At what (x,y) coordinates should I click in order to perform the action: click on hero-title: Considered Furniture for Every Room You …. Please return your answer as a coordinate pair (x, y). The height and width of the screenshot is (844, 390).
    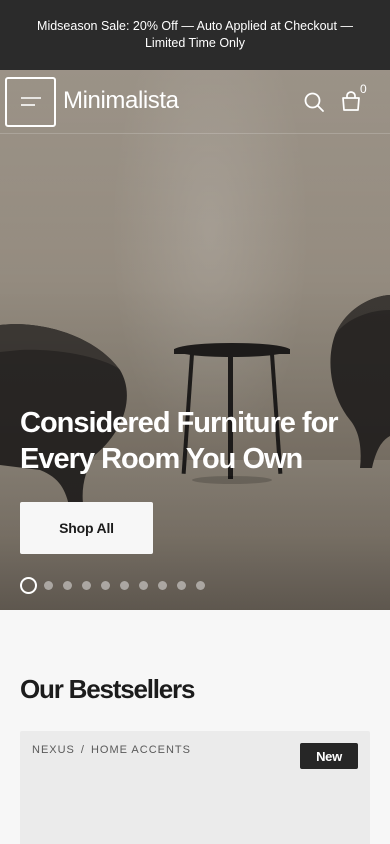
    Looking at the image, I should click on (179, 441).